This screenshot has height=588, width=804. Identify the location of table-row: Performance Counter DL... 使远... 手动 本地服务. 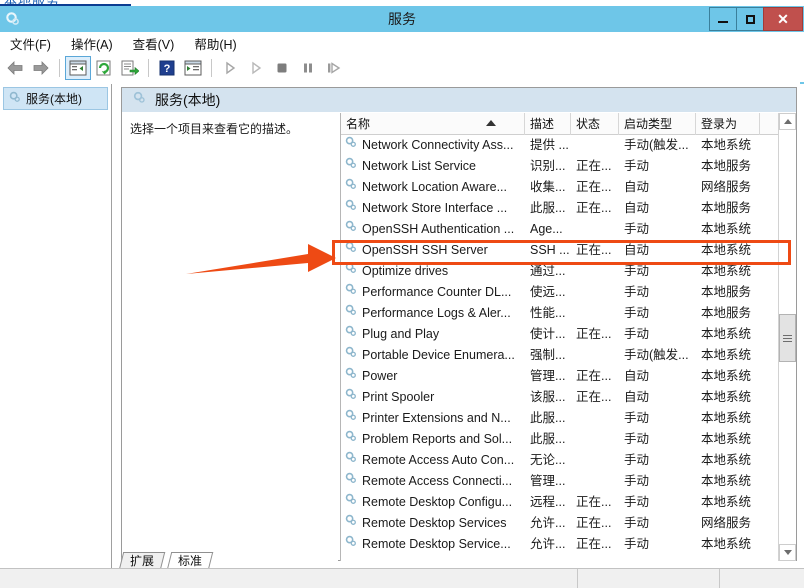
(559, 292).